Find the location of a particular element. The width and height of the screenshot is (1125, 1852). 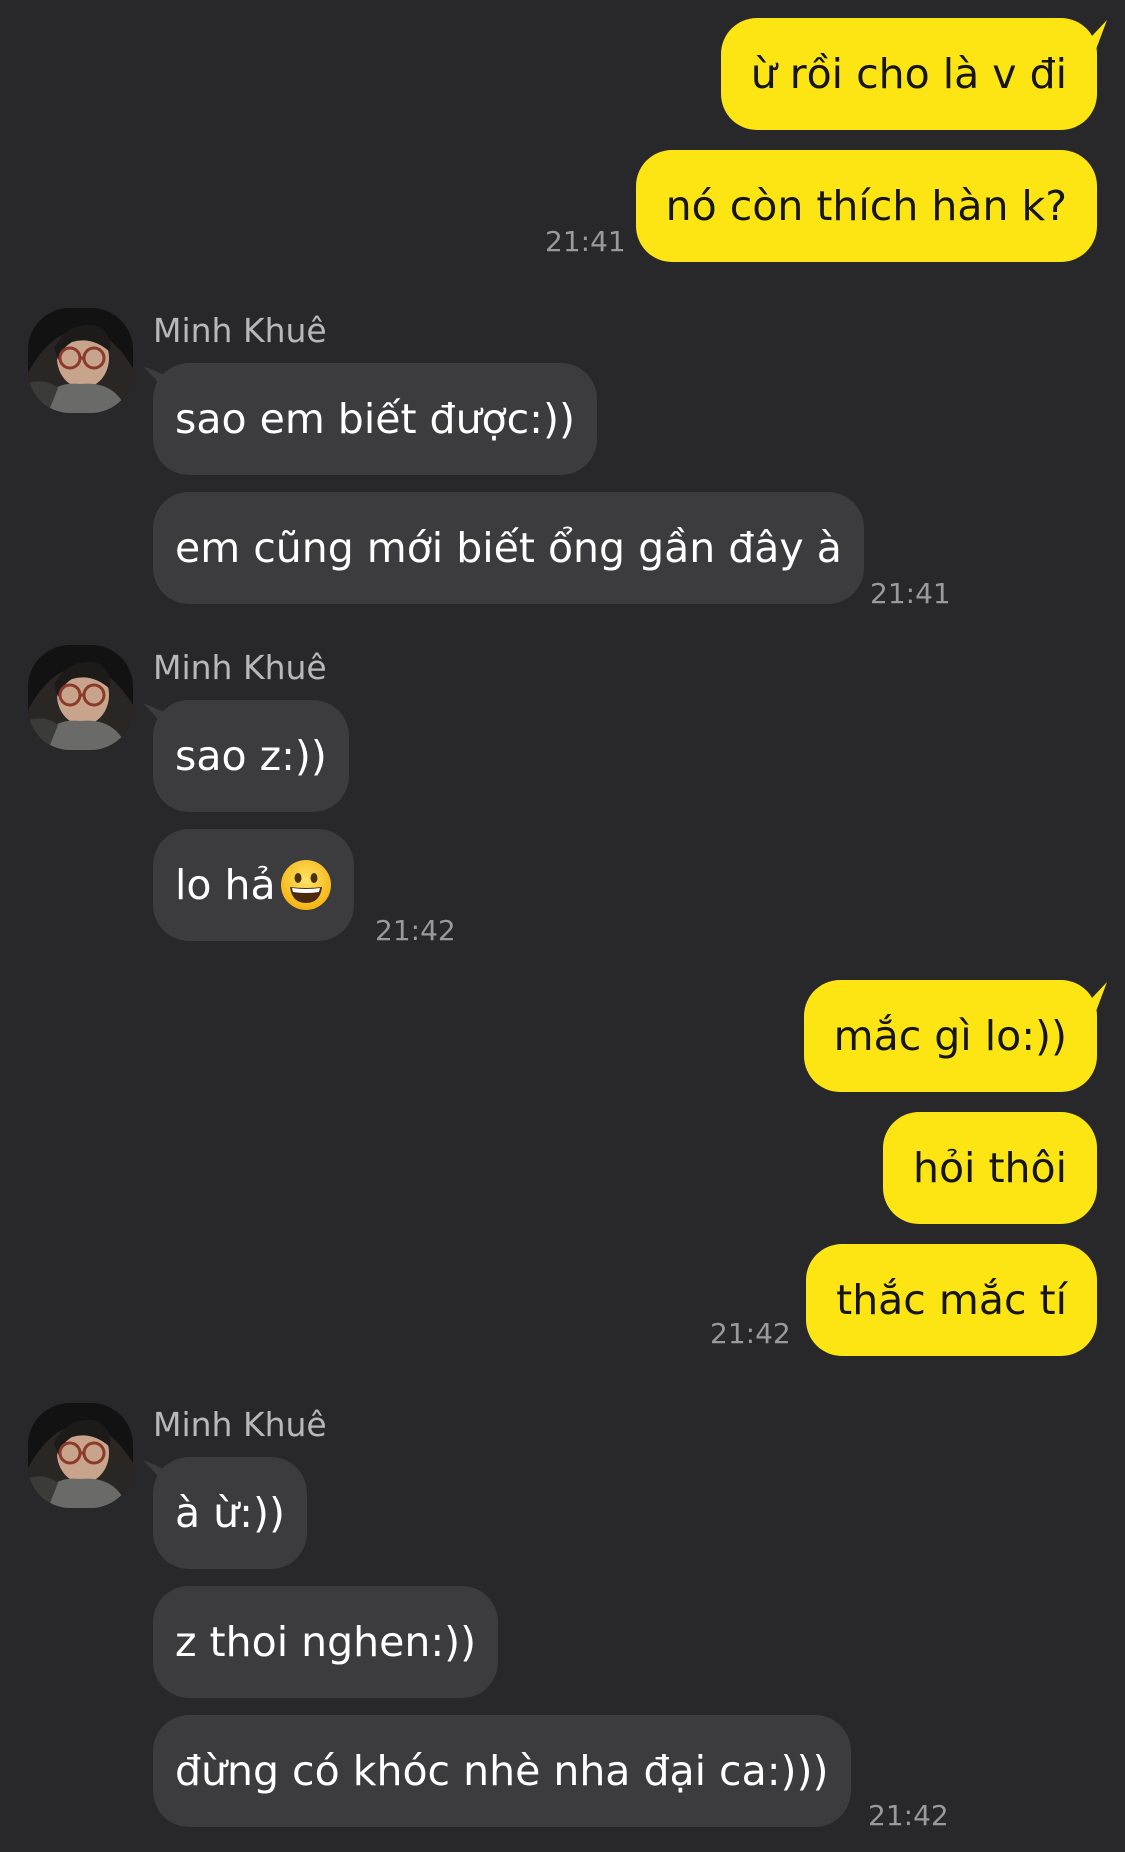

message-text: đừng có khóc nhè nha đại ca:))) is located at coordinates (502, 1770).